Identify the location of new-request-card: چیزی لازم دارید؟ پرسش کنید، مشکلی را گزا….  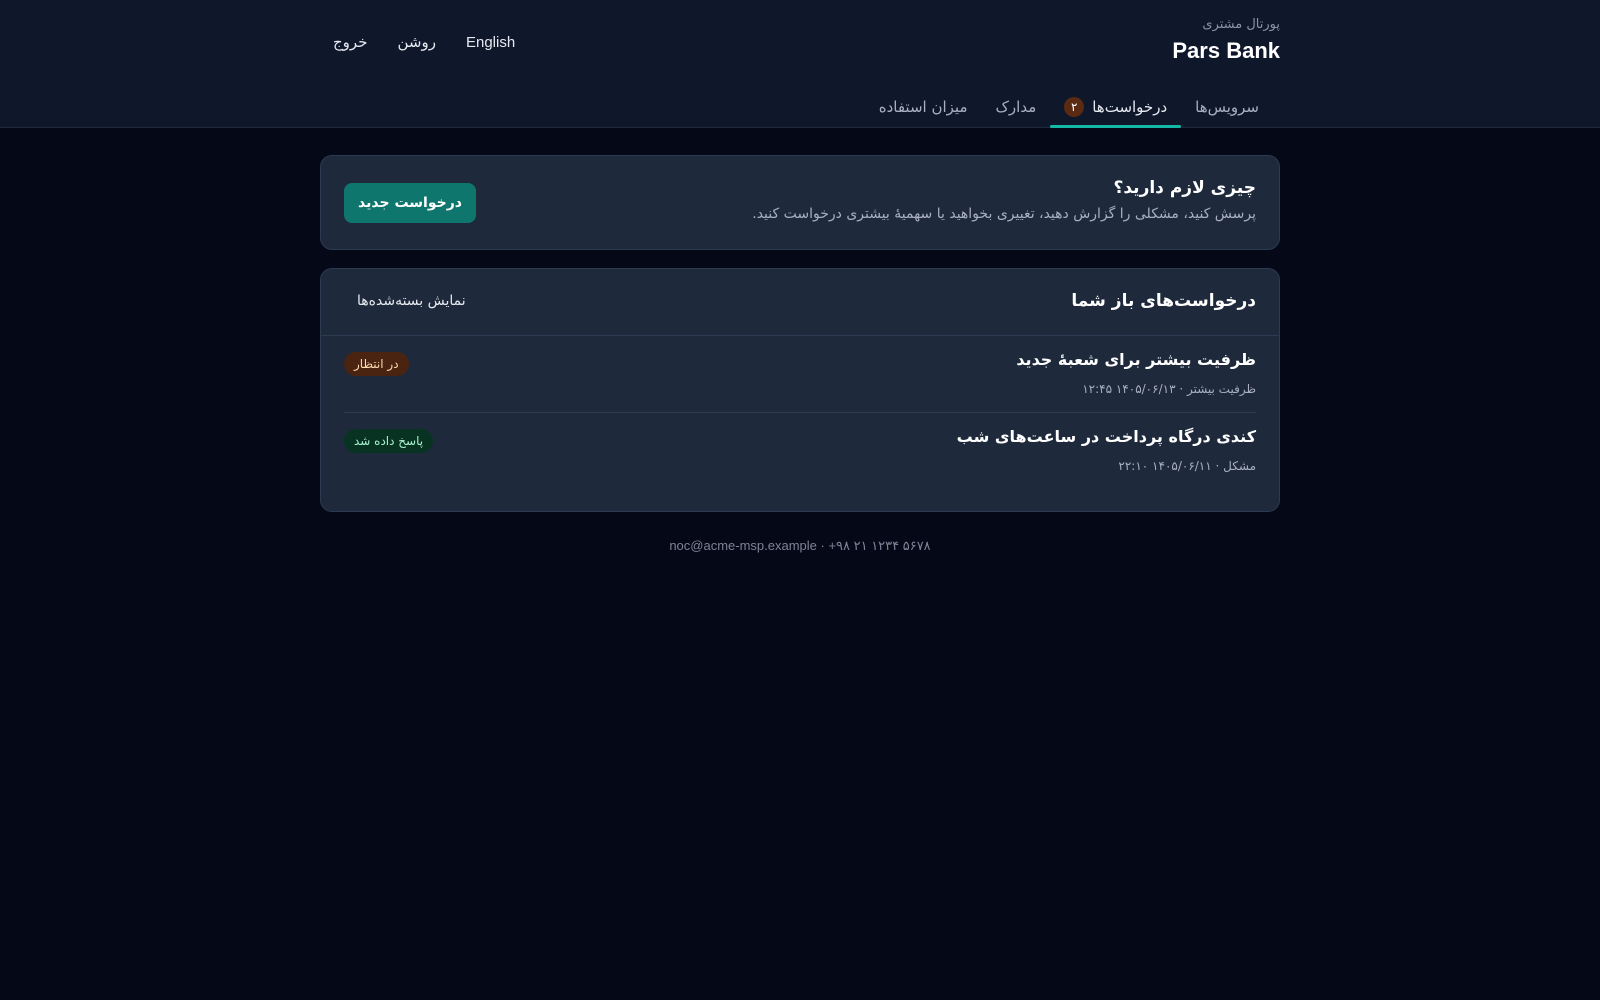
(800, 202).